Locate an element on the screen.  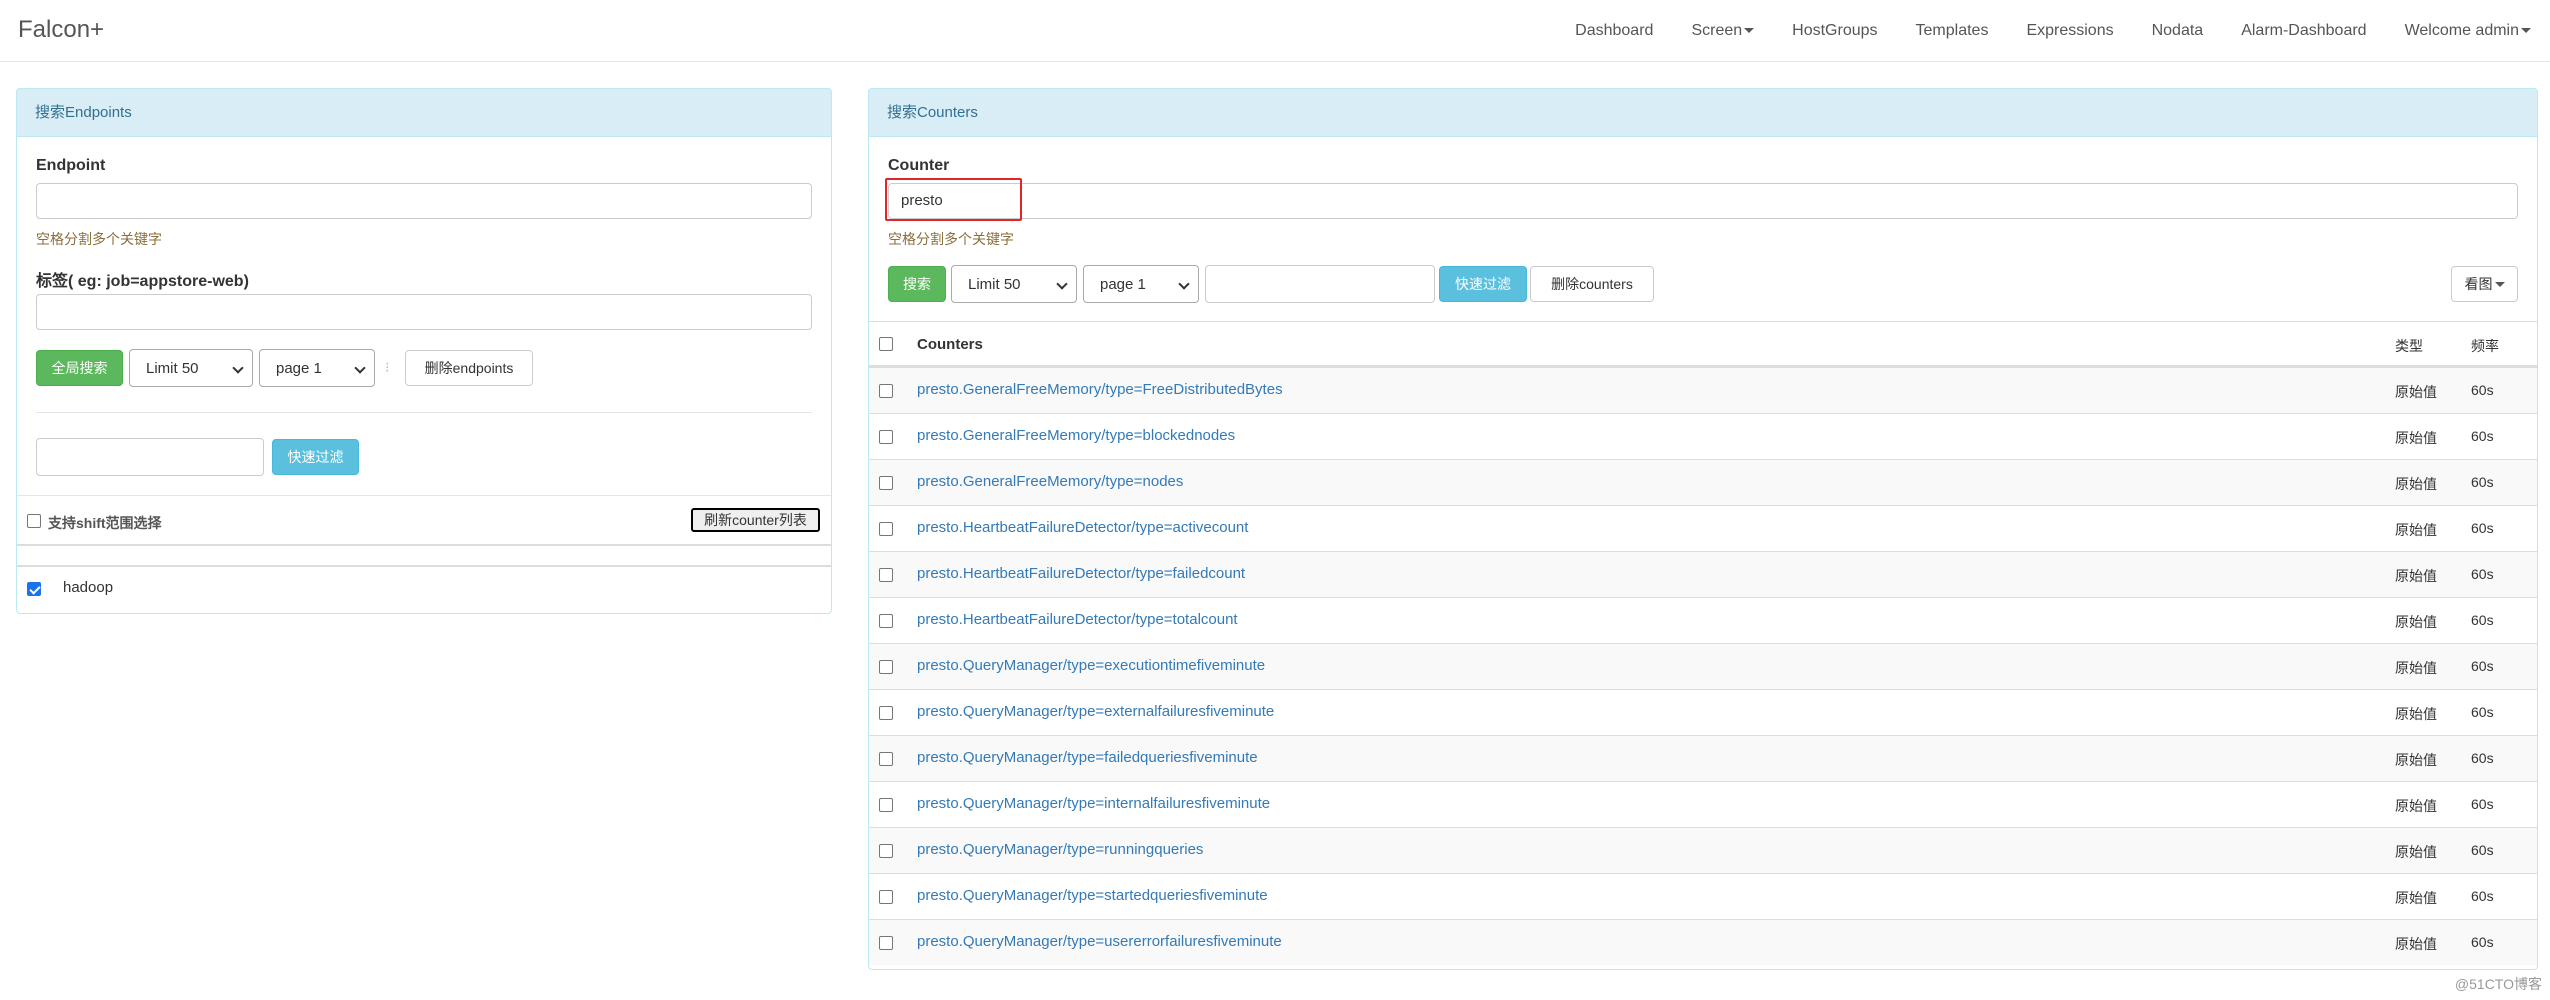
select-all-checkbox is located at coordinates (886, 344).